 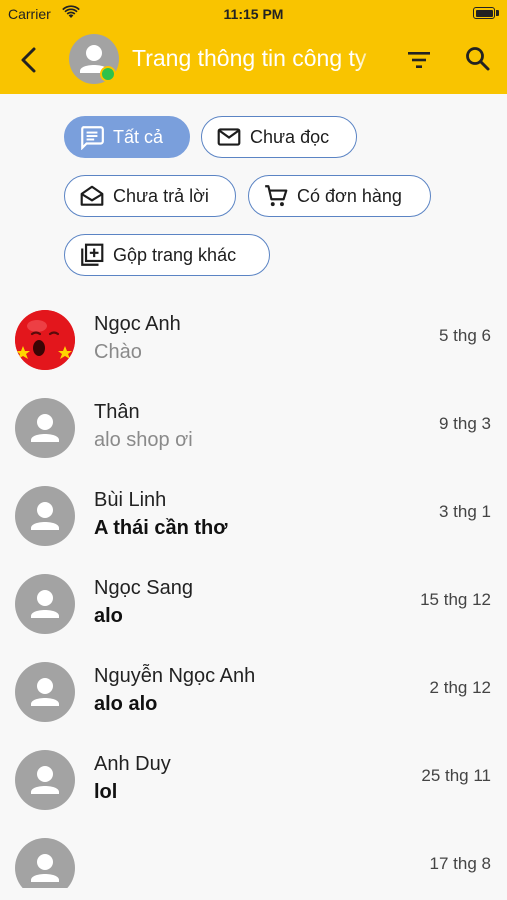 I want to click on cart-icon, so click(x=276, y=196).